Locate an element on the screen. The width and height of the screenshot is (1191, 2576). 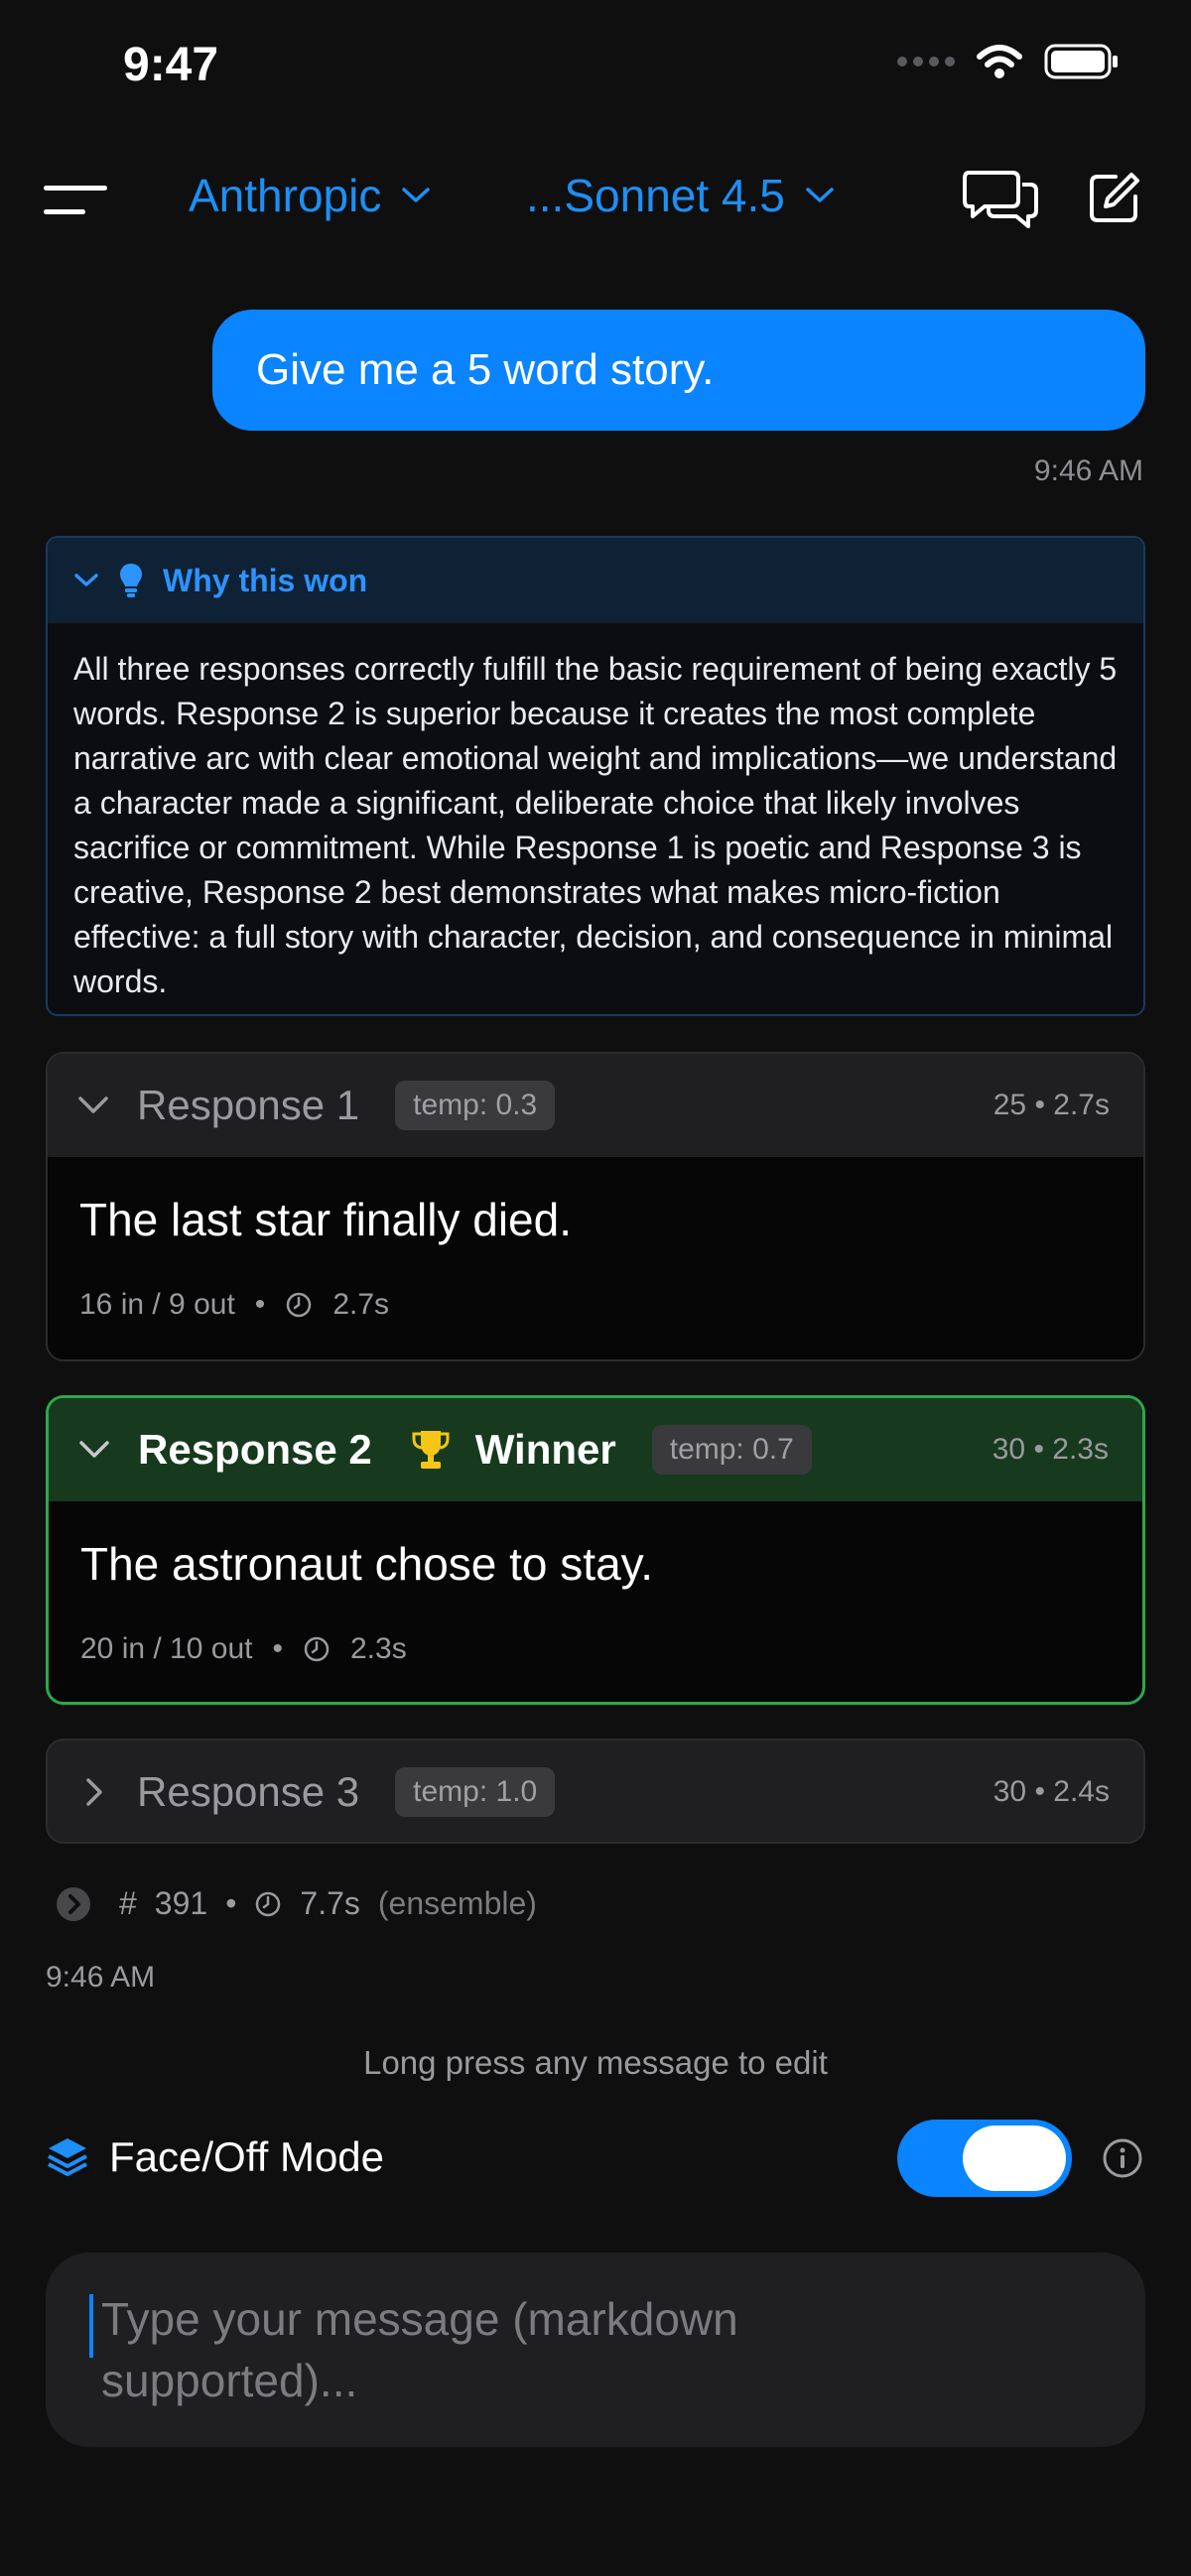
status-icons is located at coordinates (1008, 62).